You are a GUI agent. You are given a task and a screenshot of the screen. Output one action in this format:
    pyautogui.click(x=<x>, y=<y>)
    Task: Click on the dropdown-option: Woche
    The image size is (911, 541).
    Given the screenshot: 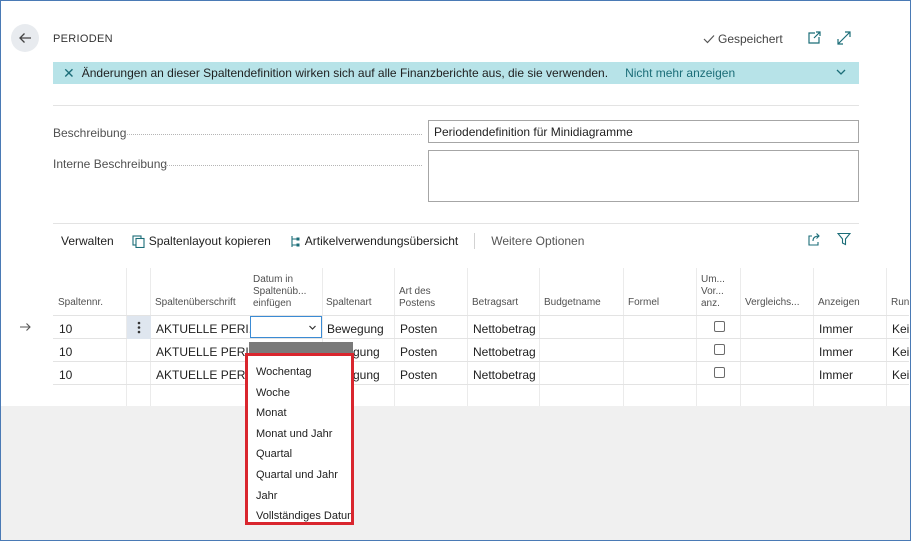 What is the action you would take?
    pyautogui.click(x=299, y=393)
    